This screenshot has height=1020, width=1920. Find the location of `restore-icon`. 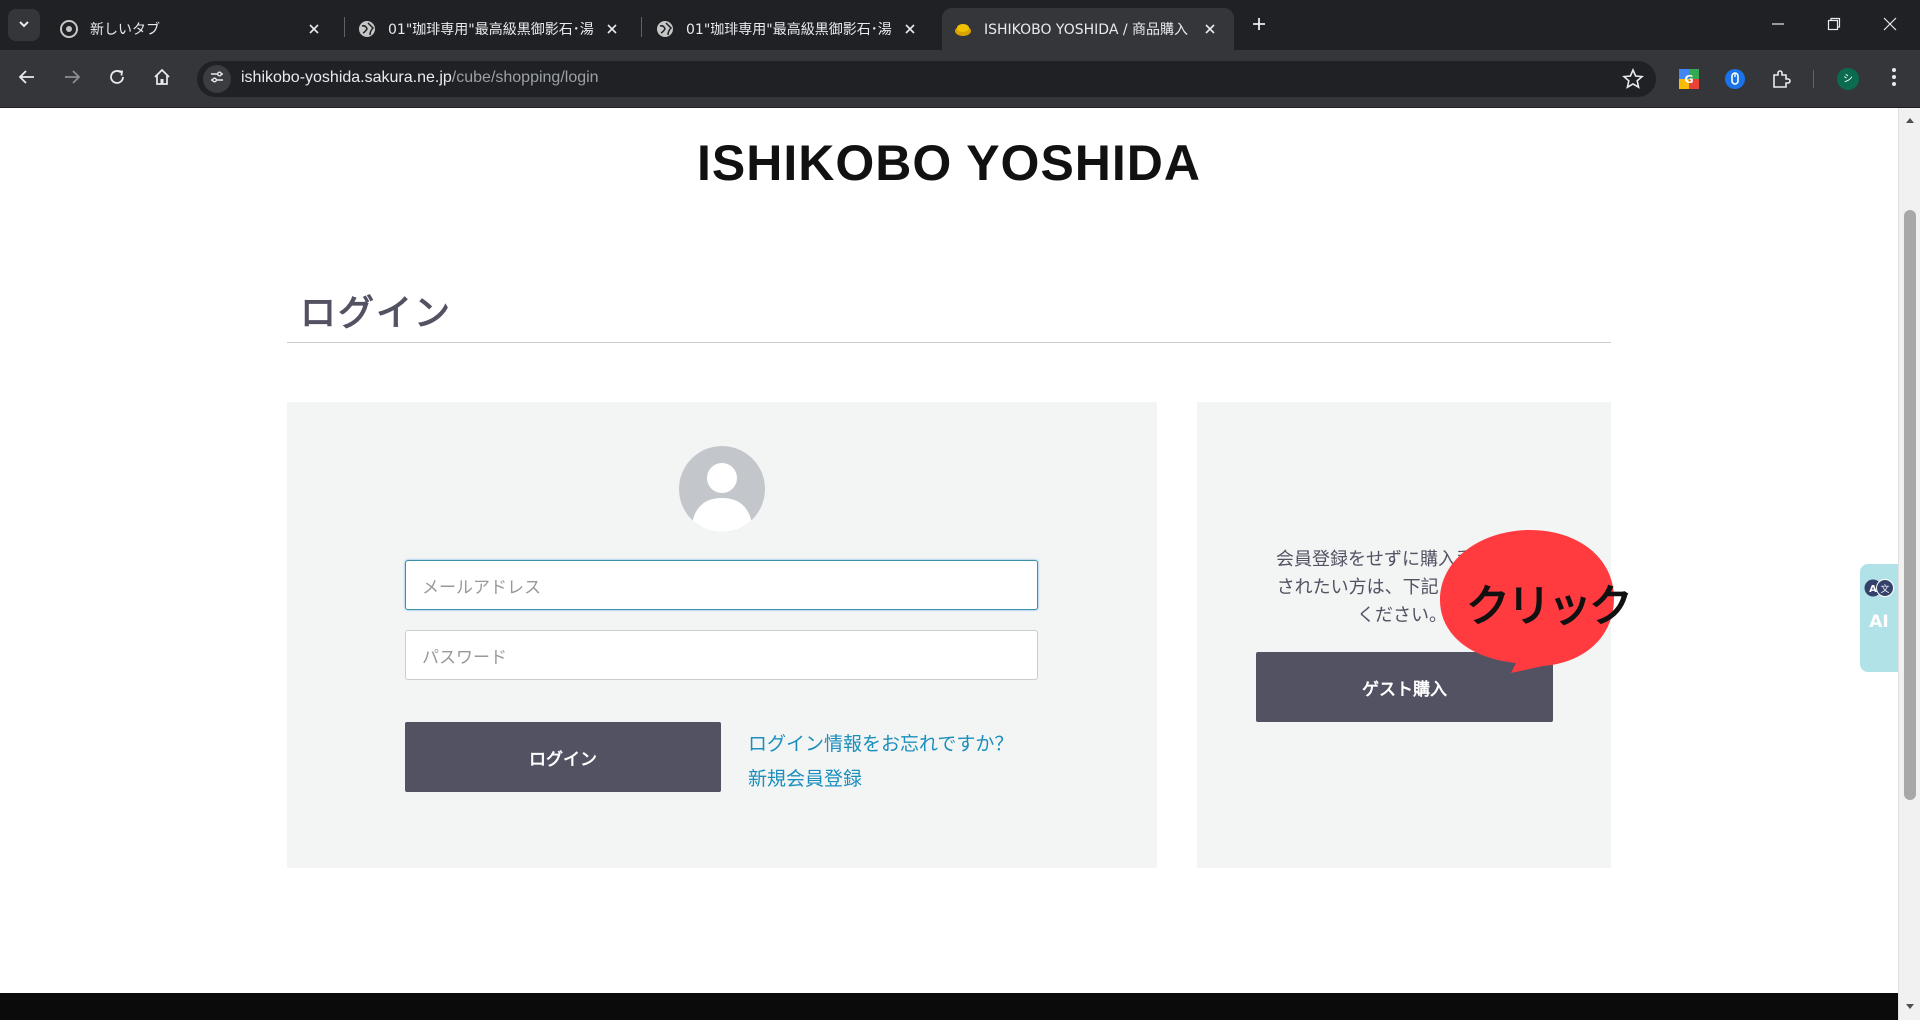

restore-icon is located at coordinates (1834, 25).